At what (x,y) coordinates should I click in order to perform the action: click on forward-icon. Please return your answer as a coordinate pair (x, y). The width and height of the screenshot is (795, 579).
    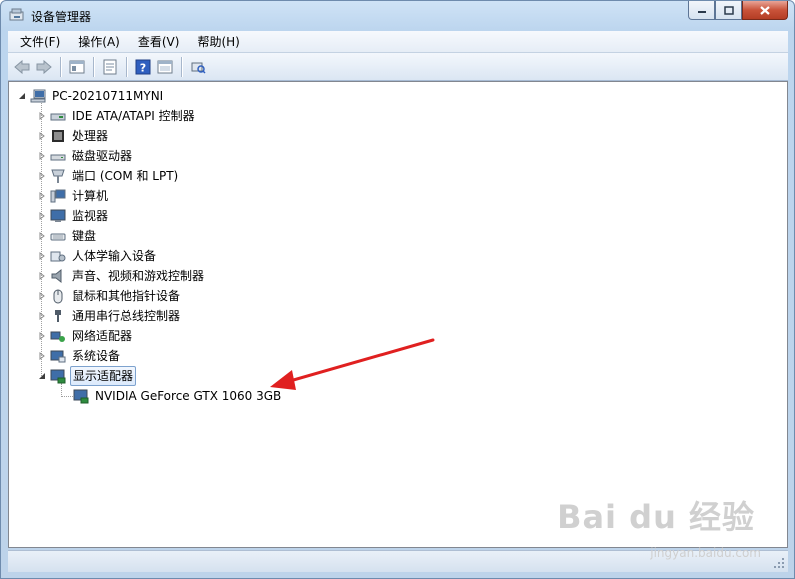
    Looking at the image, I should click on (44, 66).